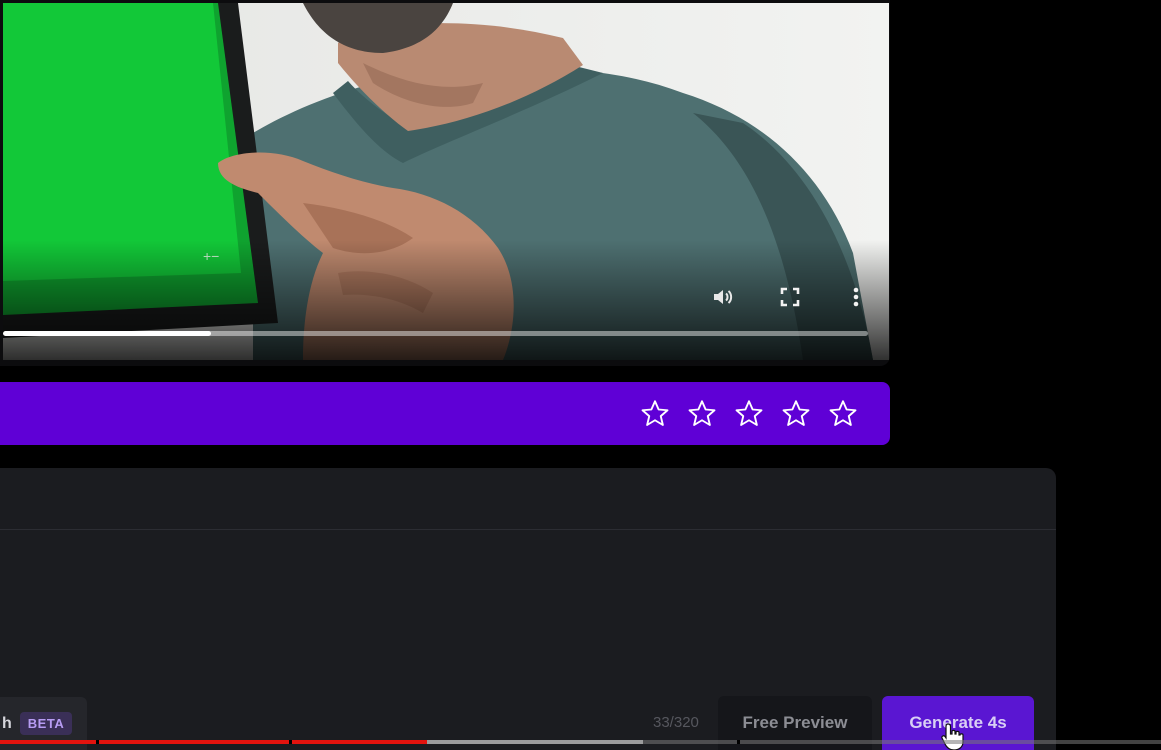  Describe the element at coordinates (435, 333) in the screenshot. I see `video-progress-bar` at that location.